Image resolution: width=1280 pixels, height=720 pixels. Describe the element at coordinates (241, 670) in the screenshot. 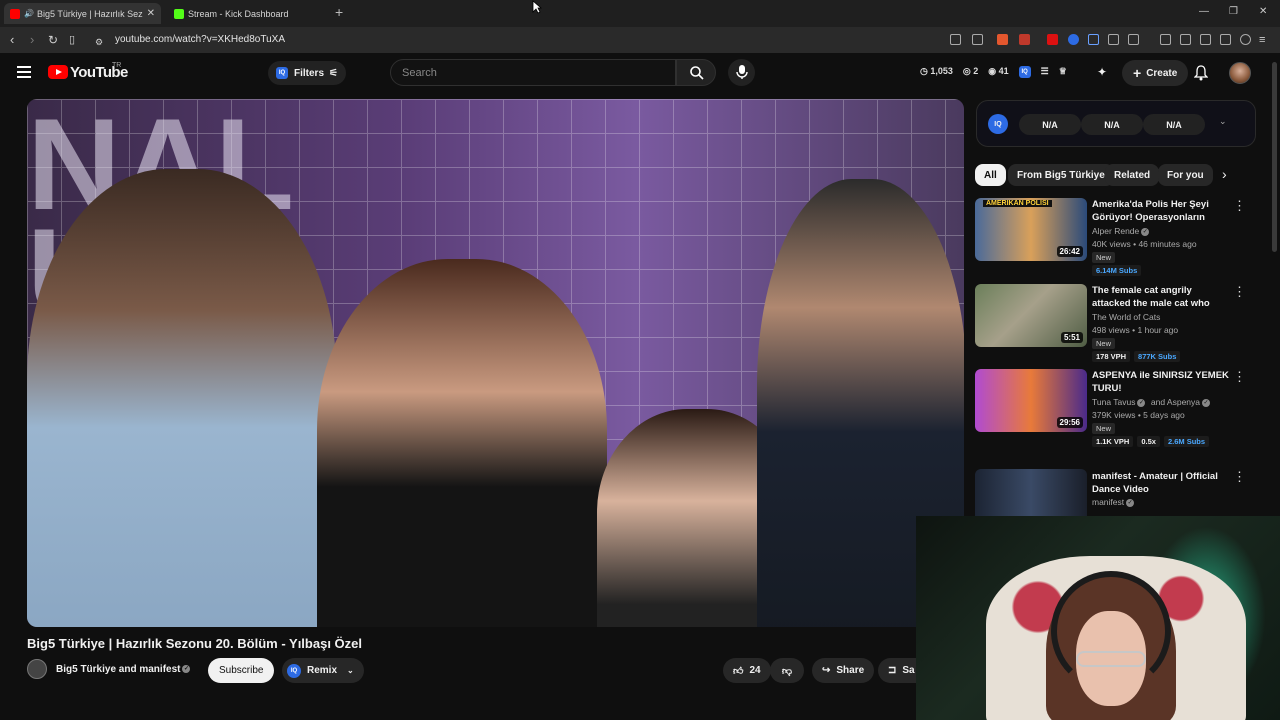

I see `subscribe-button: Subscribe` at that location.